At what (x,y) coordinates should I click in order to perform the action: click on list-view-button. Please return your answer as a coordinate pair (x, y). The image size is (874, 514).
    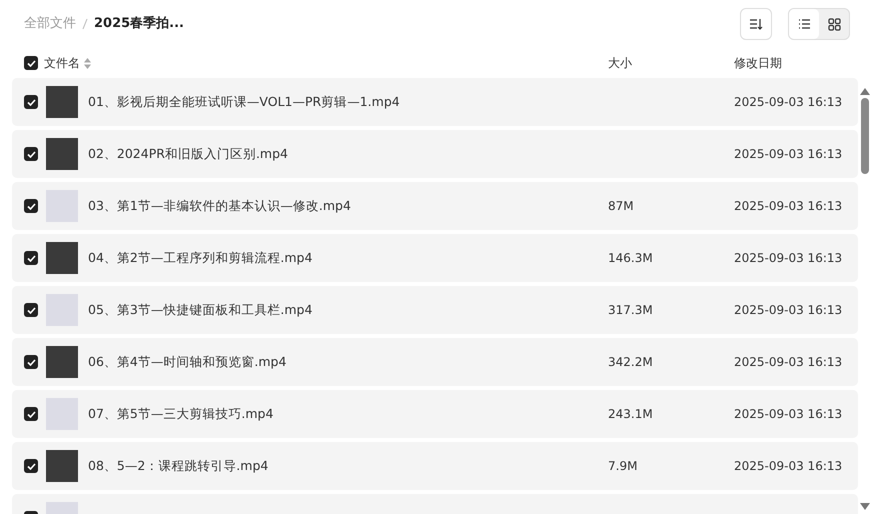
    Looking at the image, I should click on (804, 24).